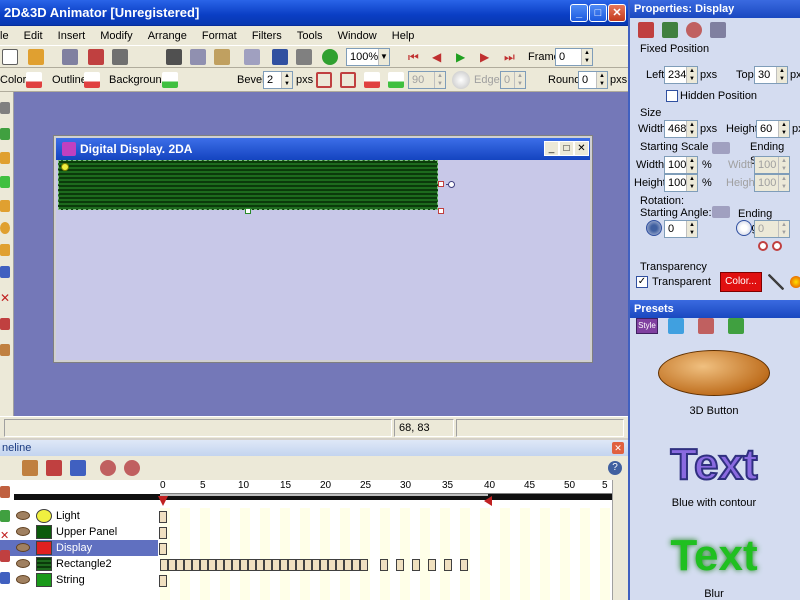 The height and width of the screenshot is (600, 800). I want to click on timeline-scrollbar, so click(620, 540).